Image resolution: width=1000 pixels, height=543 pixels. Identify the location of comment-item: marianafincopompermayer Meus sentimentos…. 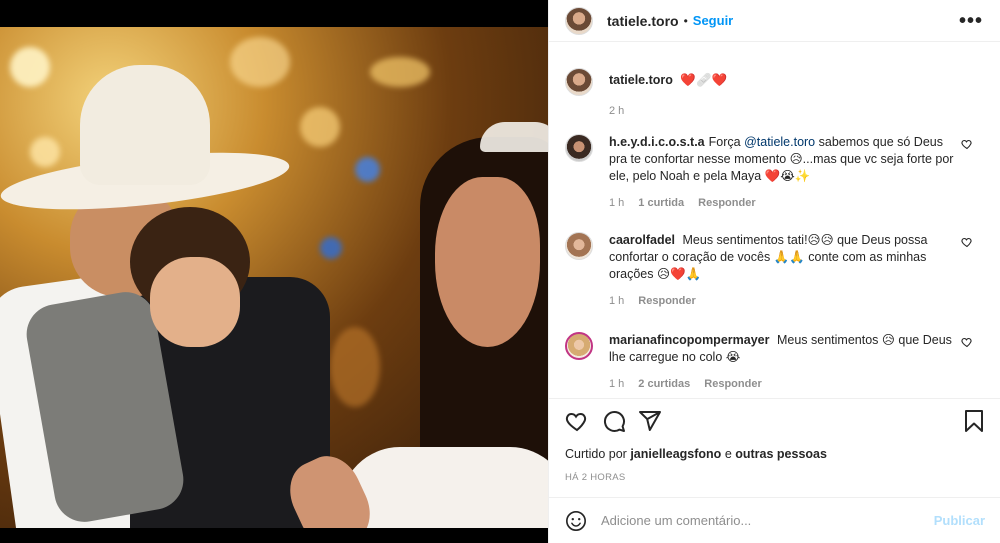
(775, 362).